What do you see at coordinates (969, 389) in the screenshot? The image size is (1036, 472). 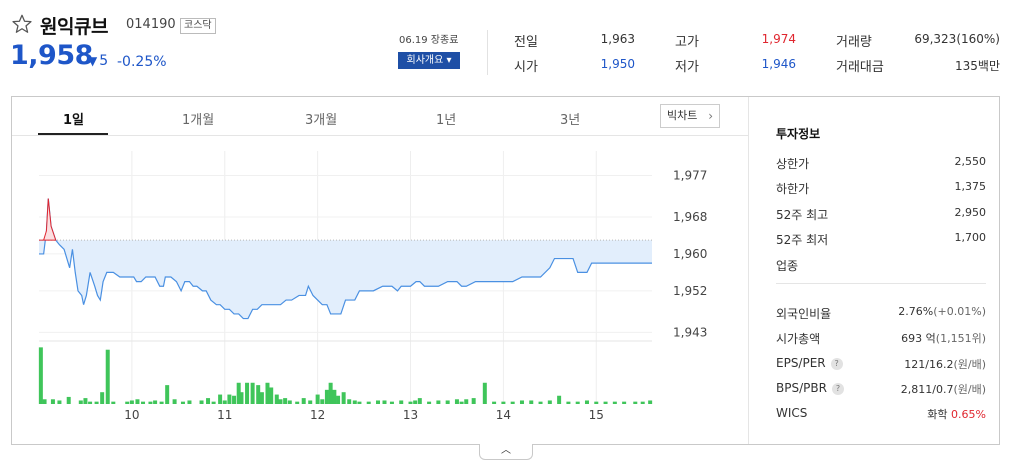 I see `bps-pbr-unit: (원/배)` at bounding box center [969, 389].